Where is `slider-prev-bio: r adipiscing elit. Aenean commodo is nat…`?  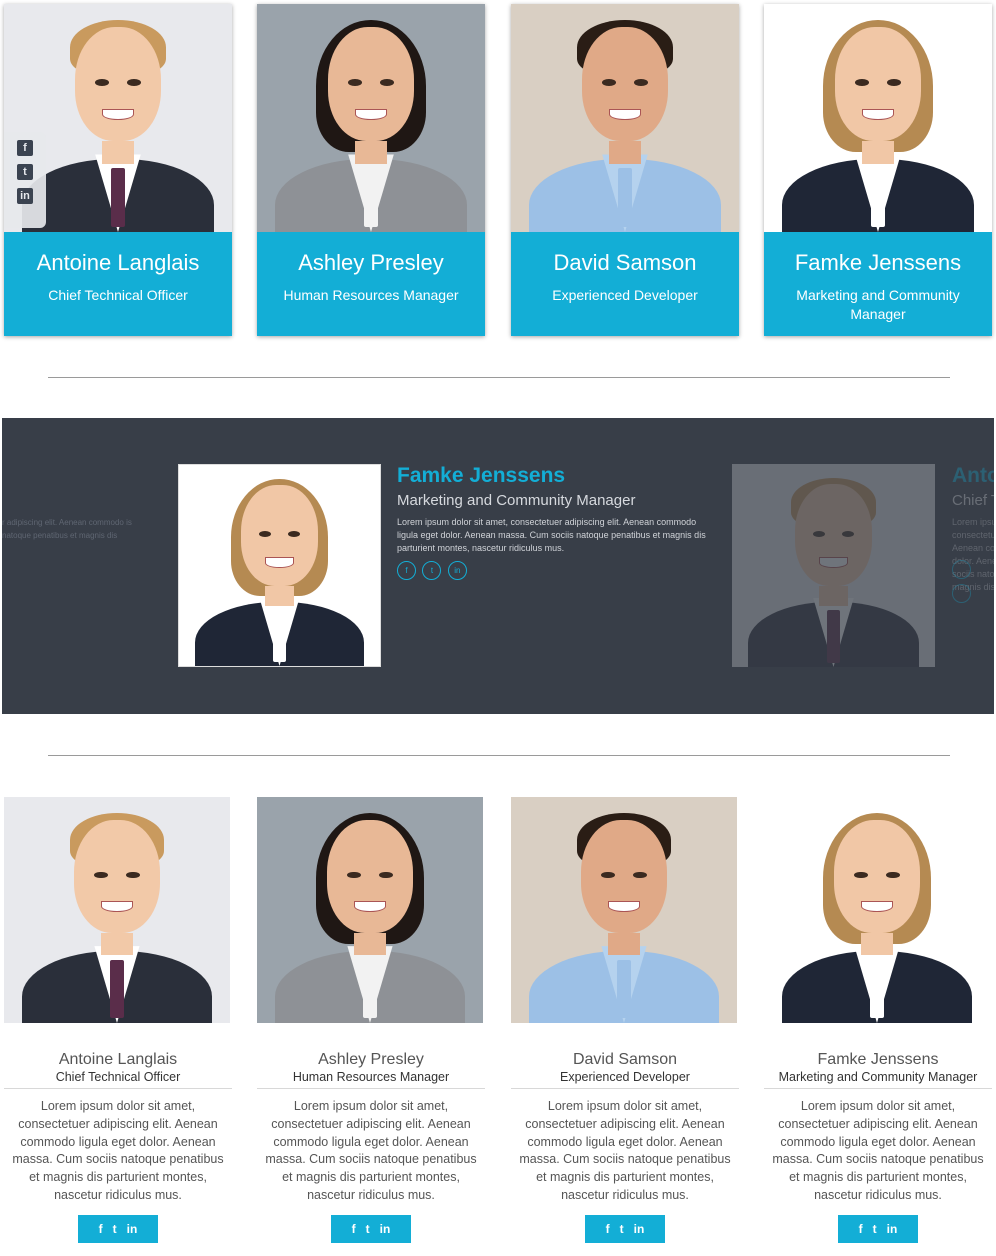
slider-prev-bio: r adipiscing elit. Aenean commodo is nat… is located at coordinates (67, 529).